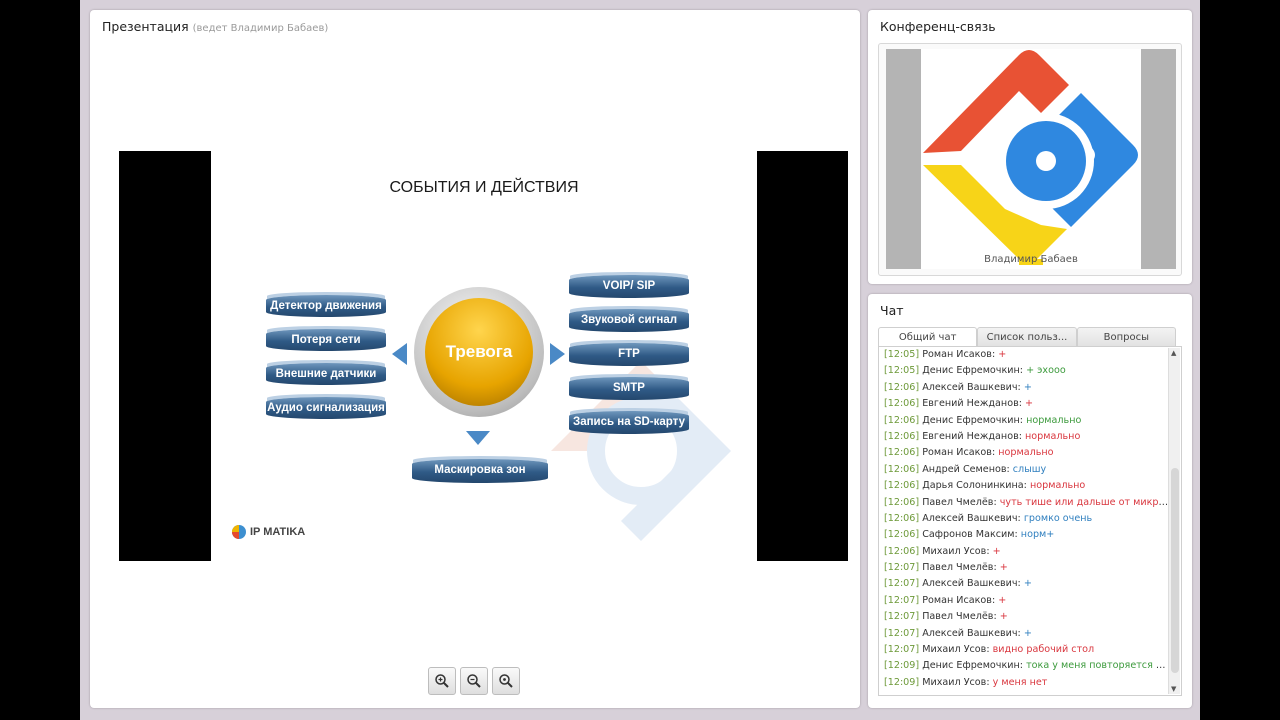 This screenshot has width=1280, height=720. What do you see at coordinates (557, 354) in the screenshot?
I see `arrow-right-icon` at bounding box center [557, 354].